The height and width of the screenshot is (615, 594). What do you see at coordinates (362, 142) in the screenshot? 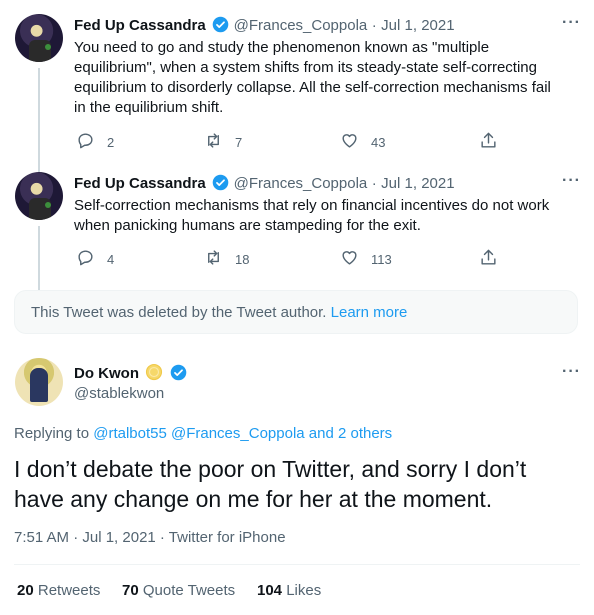
I see `like-button: 43` at bounding box center [362, 142].